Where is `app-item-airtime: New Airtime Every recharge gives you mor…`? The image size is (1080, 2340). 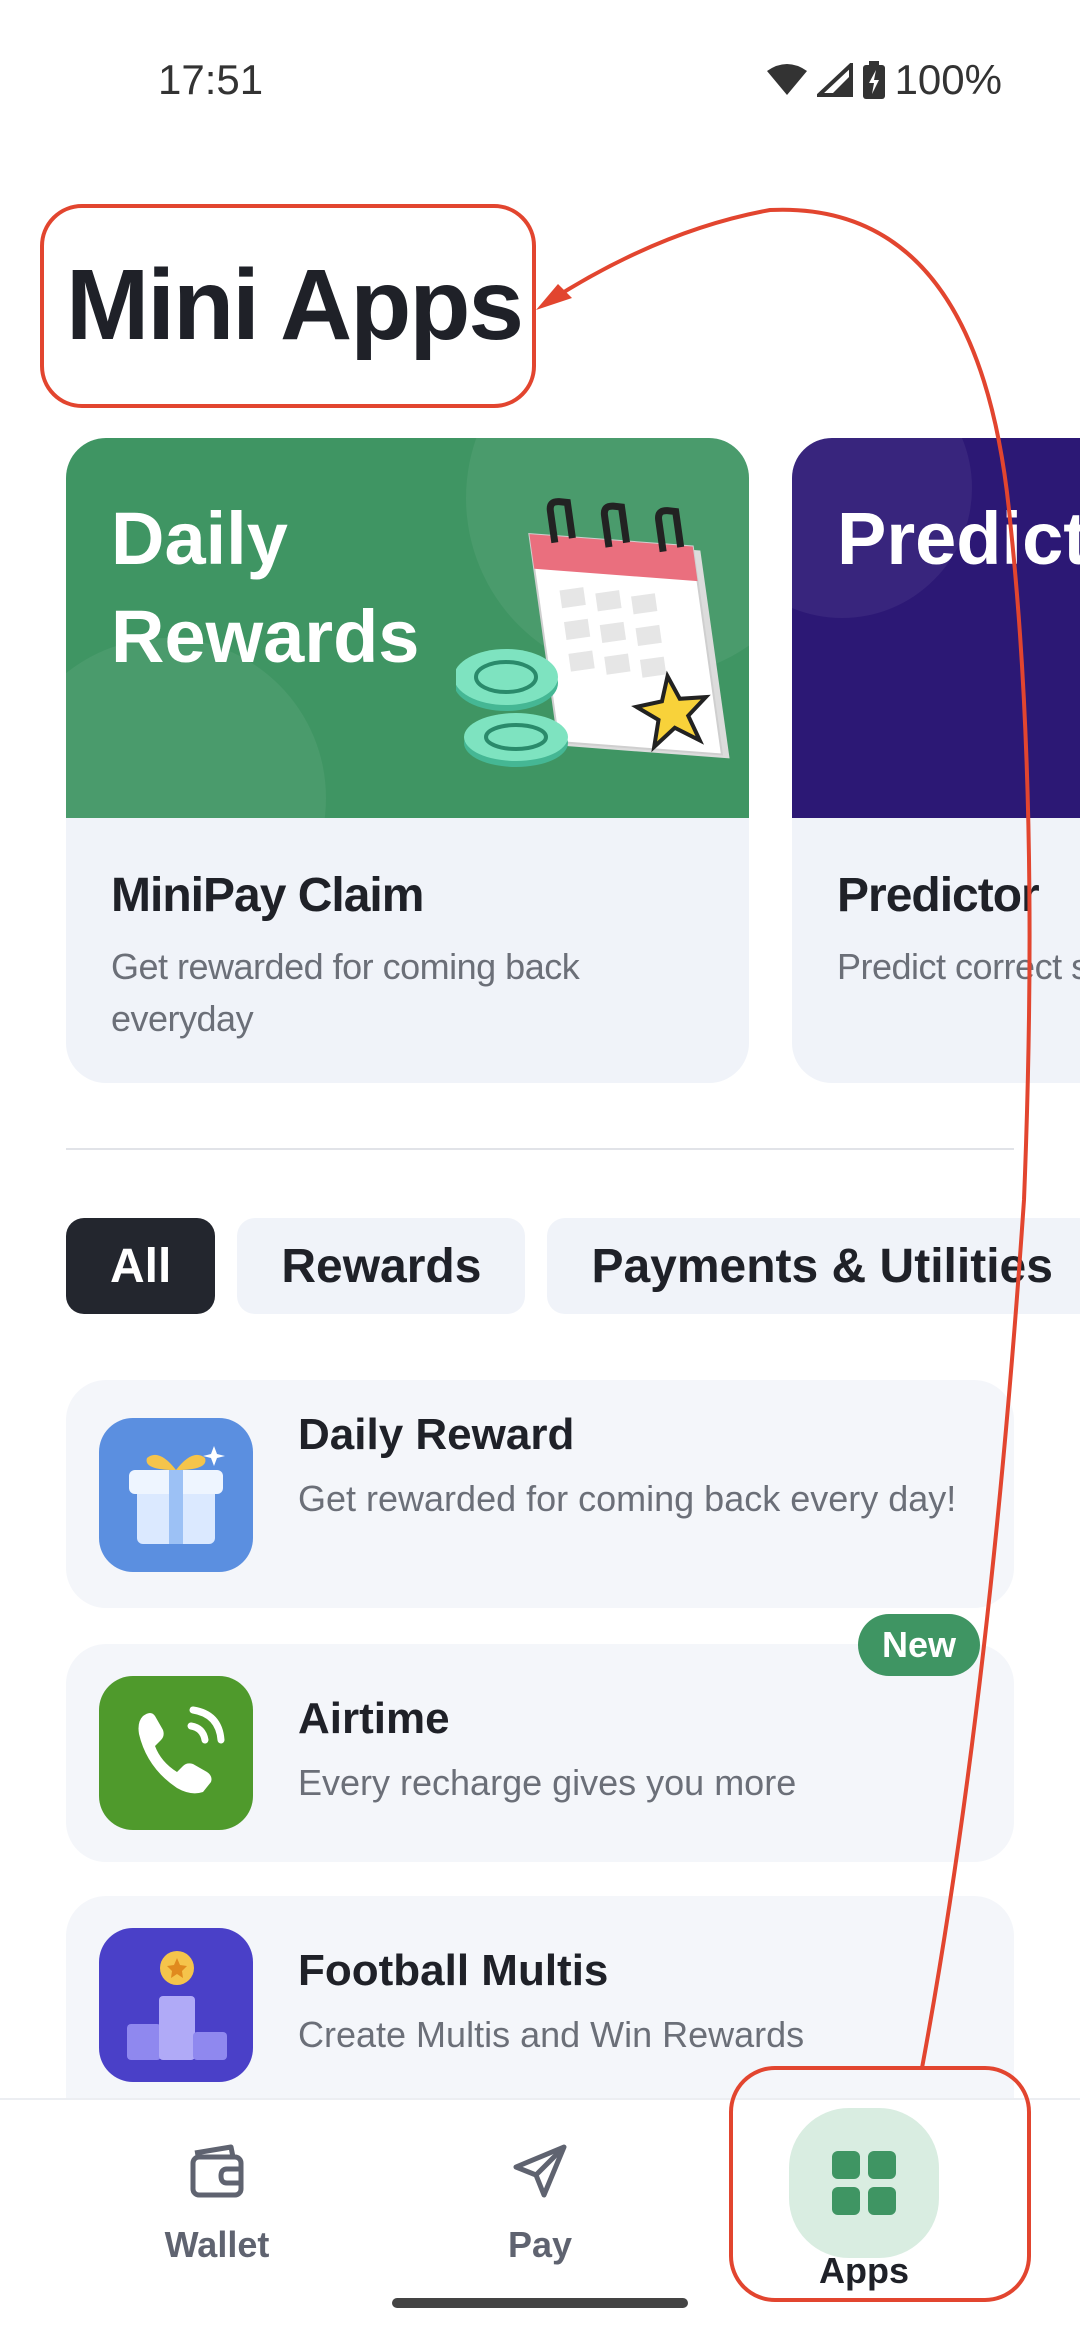
app-item-airtime: New Airtime Every recharge gives you mor… is located at coordinates (540, 1738).